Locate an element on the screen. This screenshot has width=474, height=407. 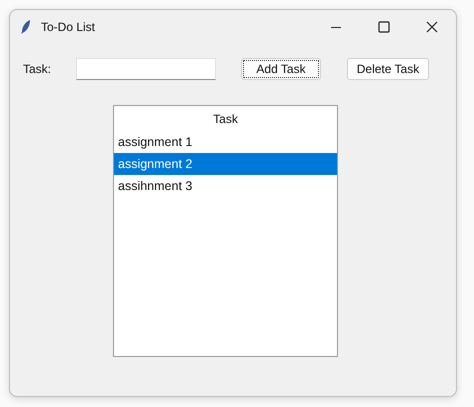
feather-icon is located at coordinates (26, 27).